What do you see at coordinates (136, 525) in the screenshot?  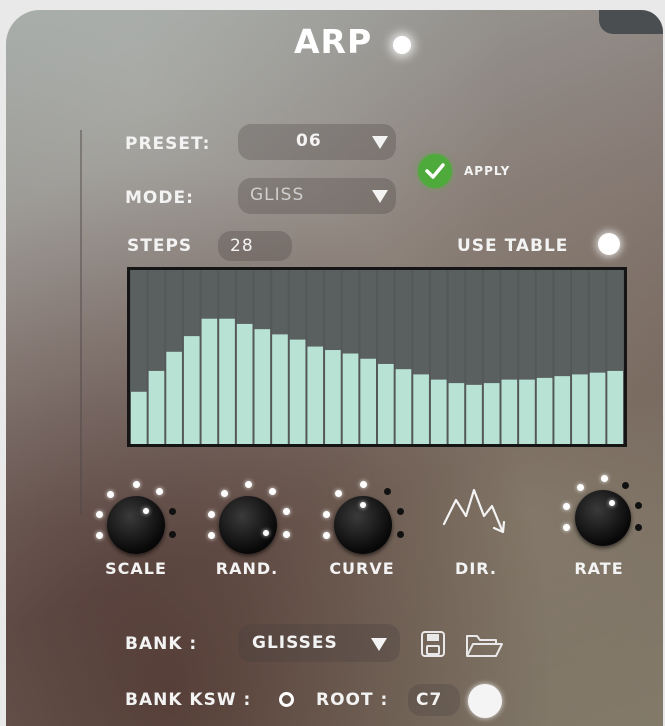 I see `scale-knob` at bounding box center [136, 525].